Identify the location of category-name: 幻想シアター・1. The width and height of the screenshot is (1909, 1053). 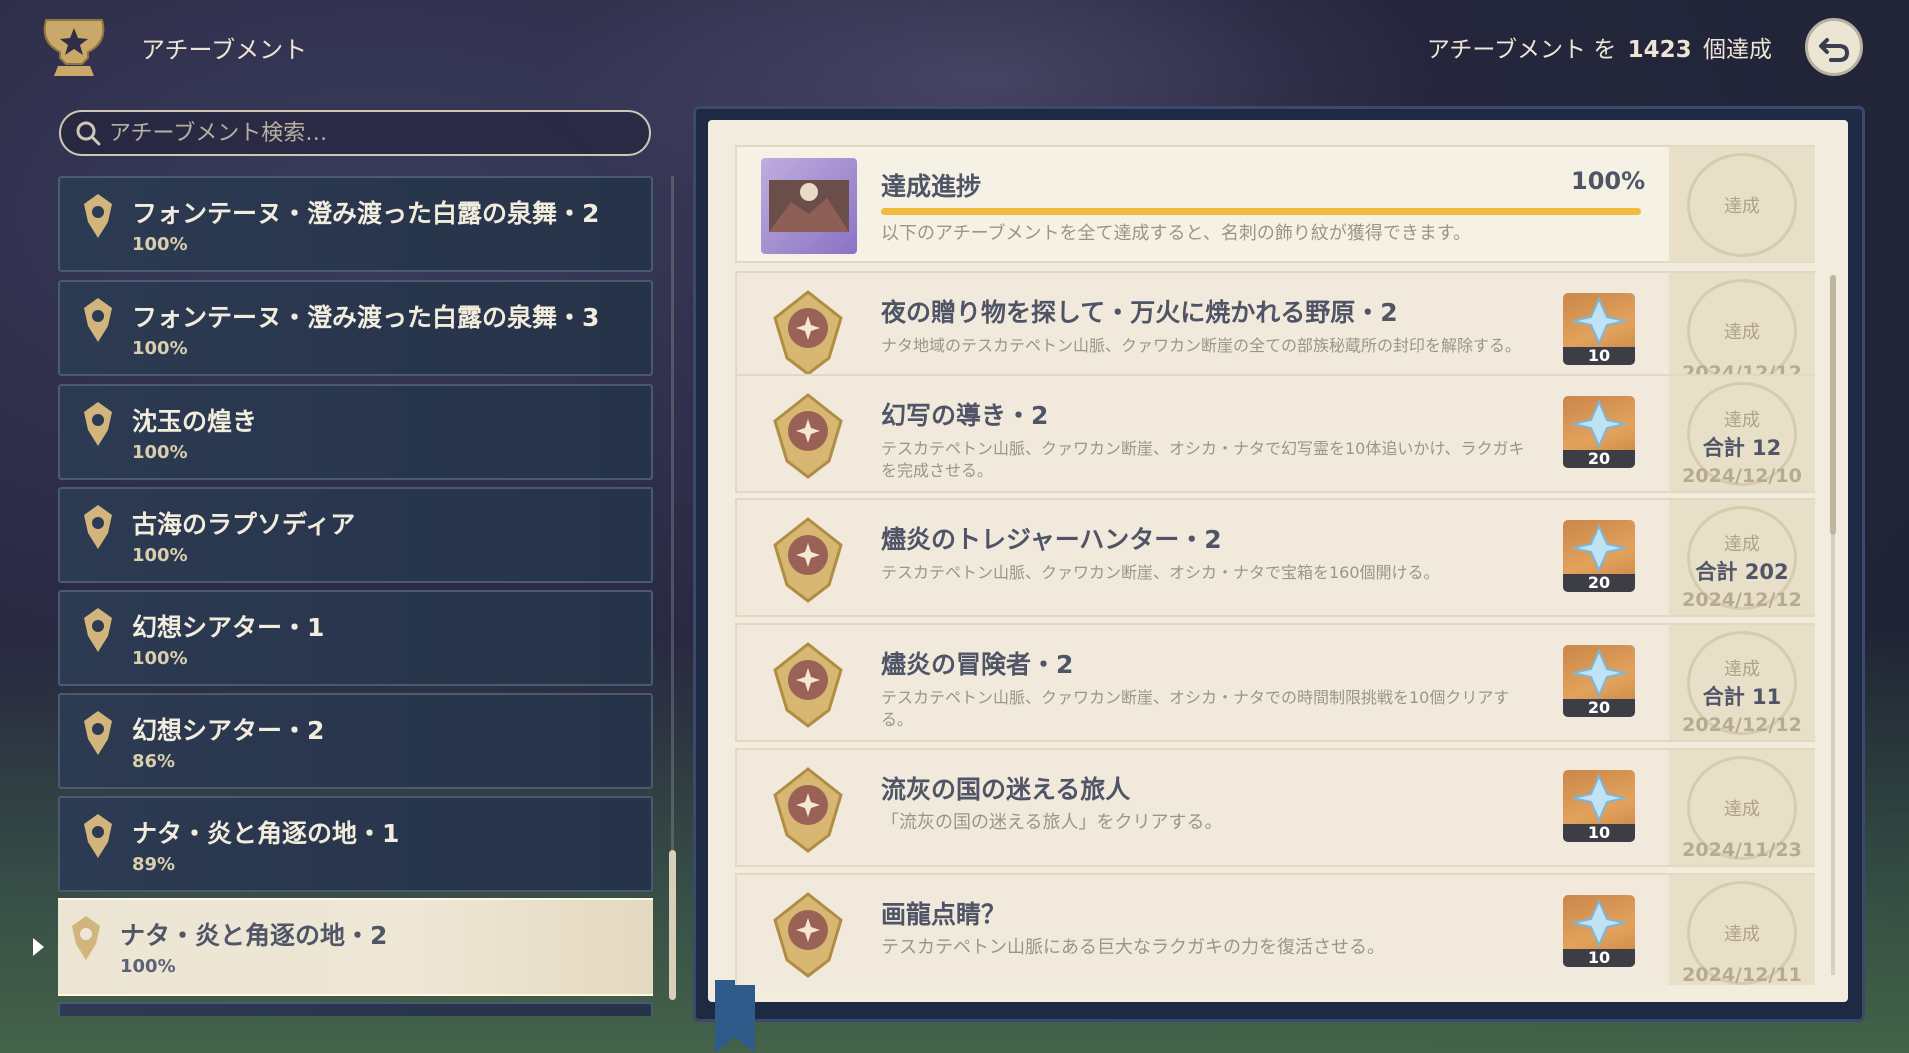
(228, 627).